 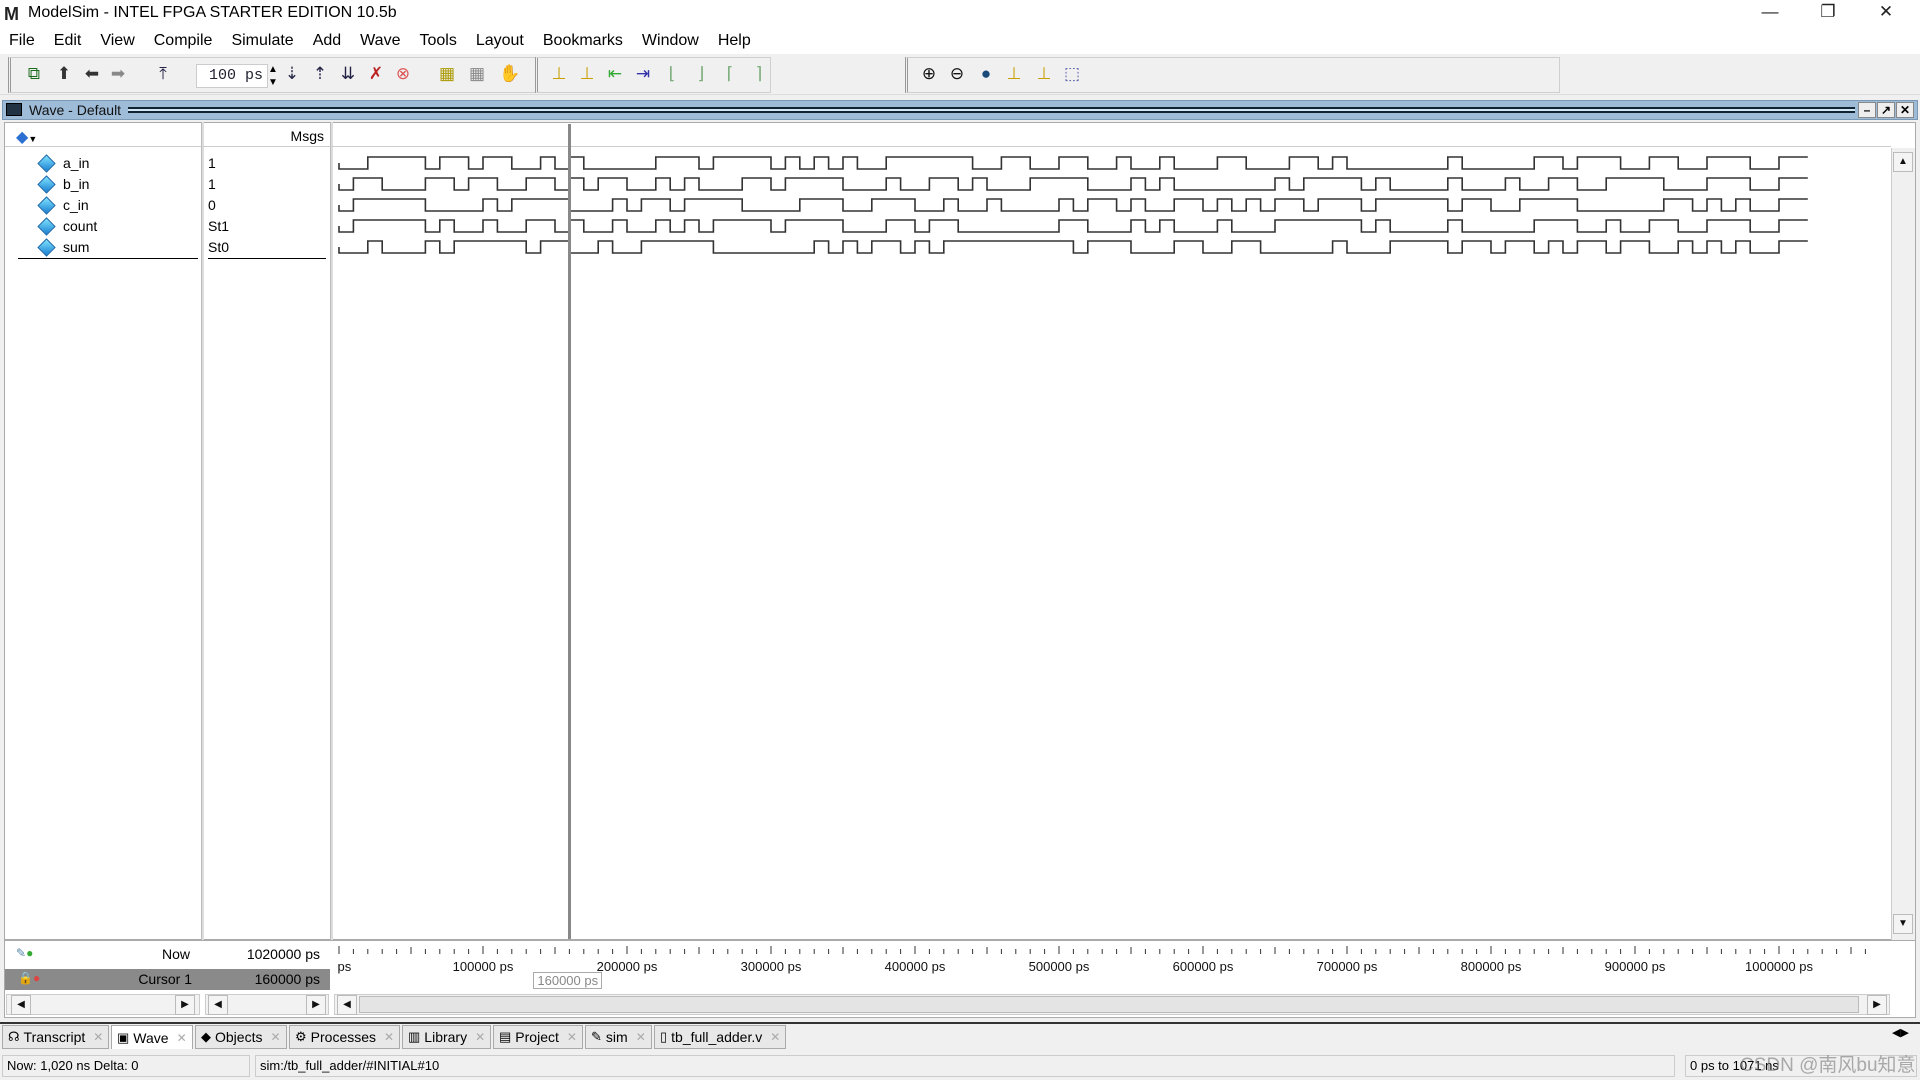 What do you see at coordinates (643, 74) in the screenshot?
I see `next-edge-icon: ⇥` at bounding box center [643, 74].